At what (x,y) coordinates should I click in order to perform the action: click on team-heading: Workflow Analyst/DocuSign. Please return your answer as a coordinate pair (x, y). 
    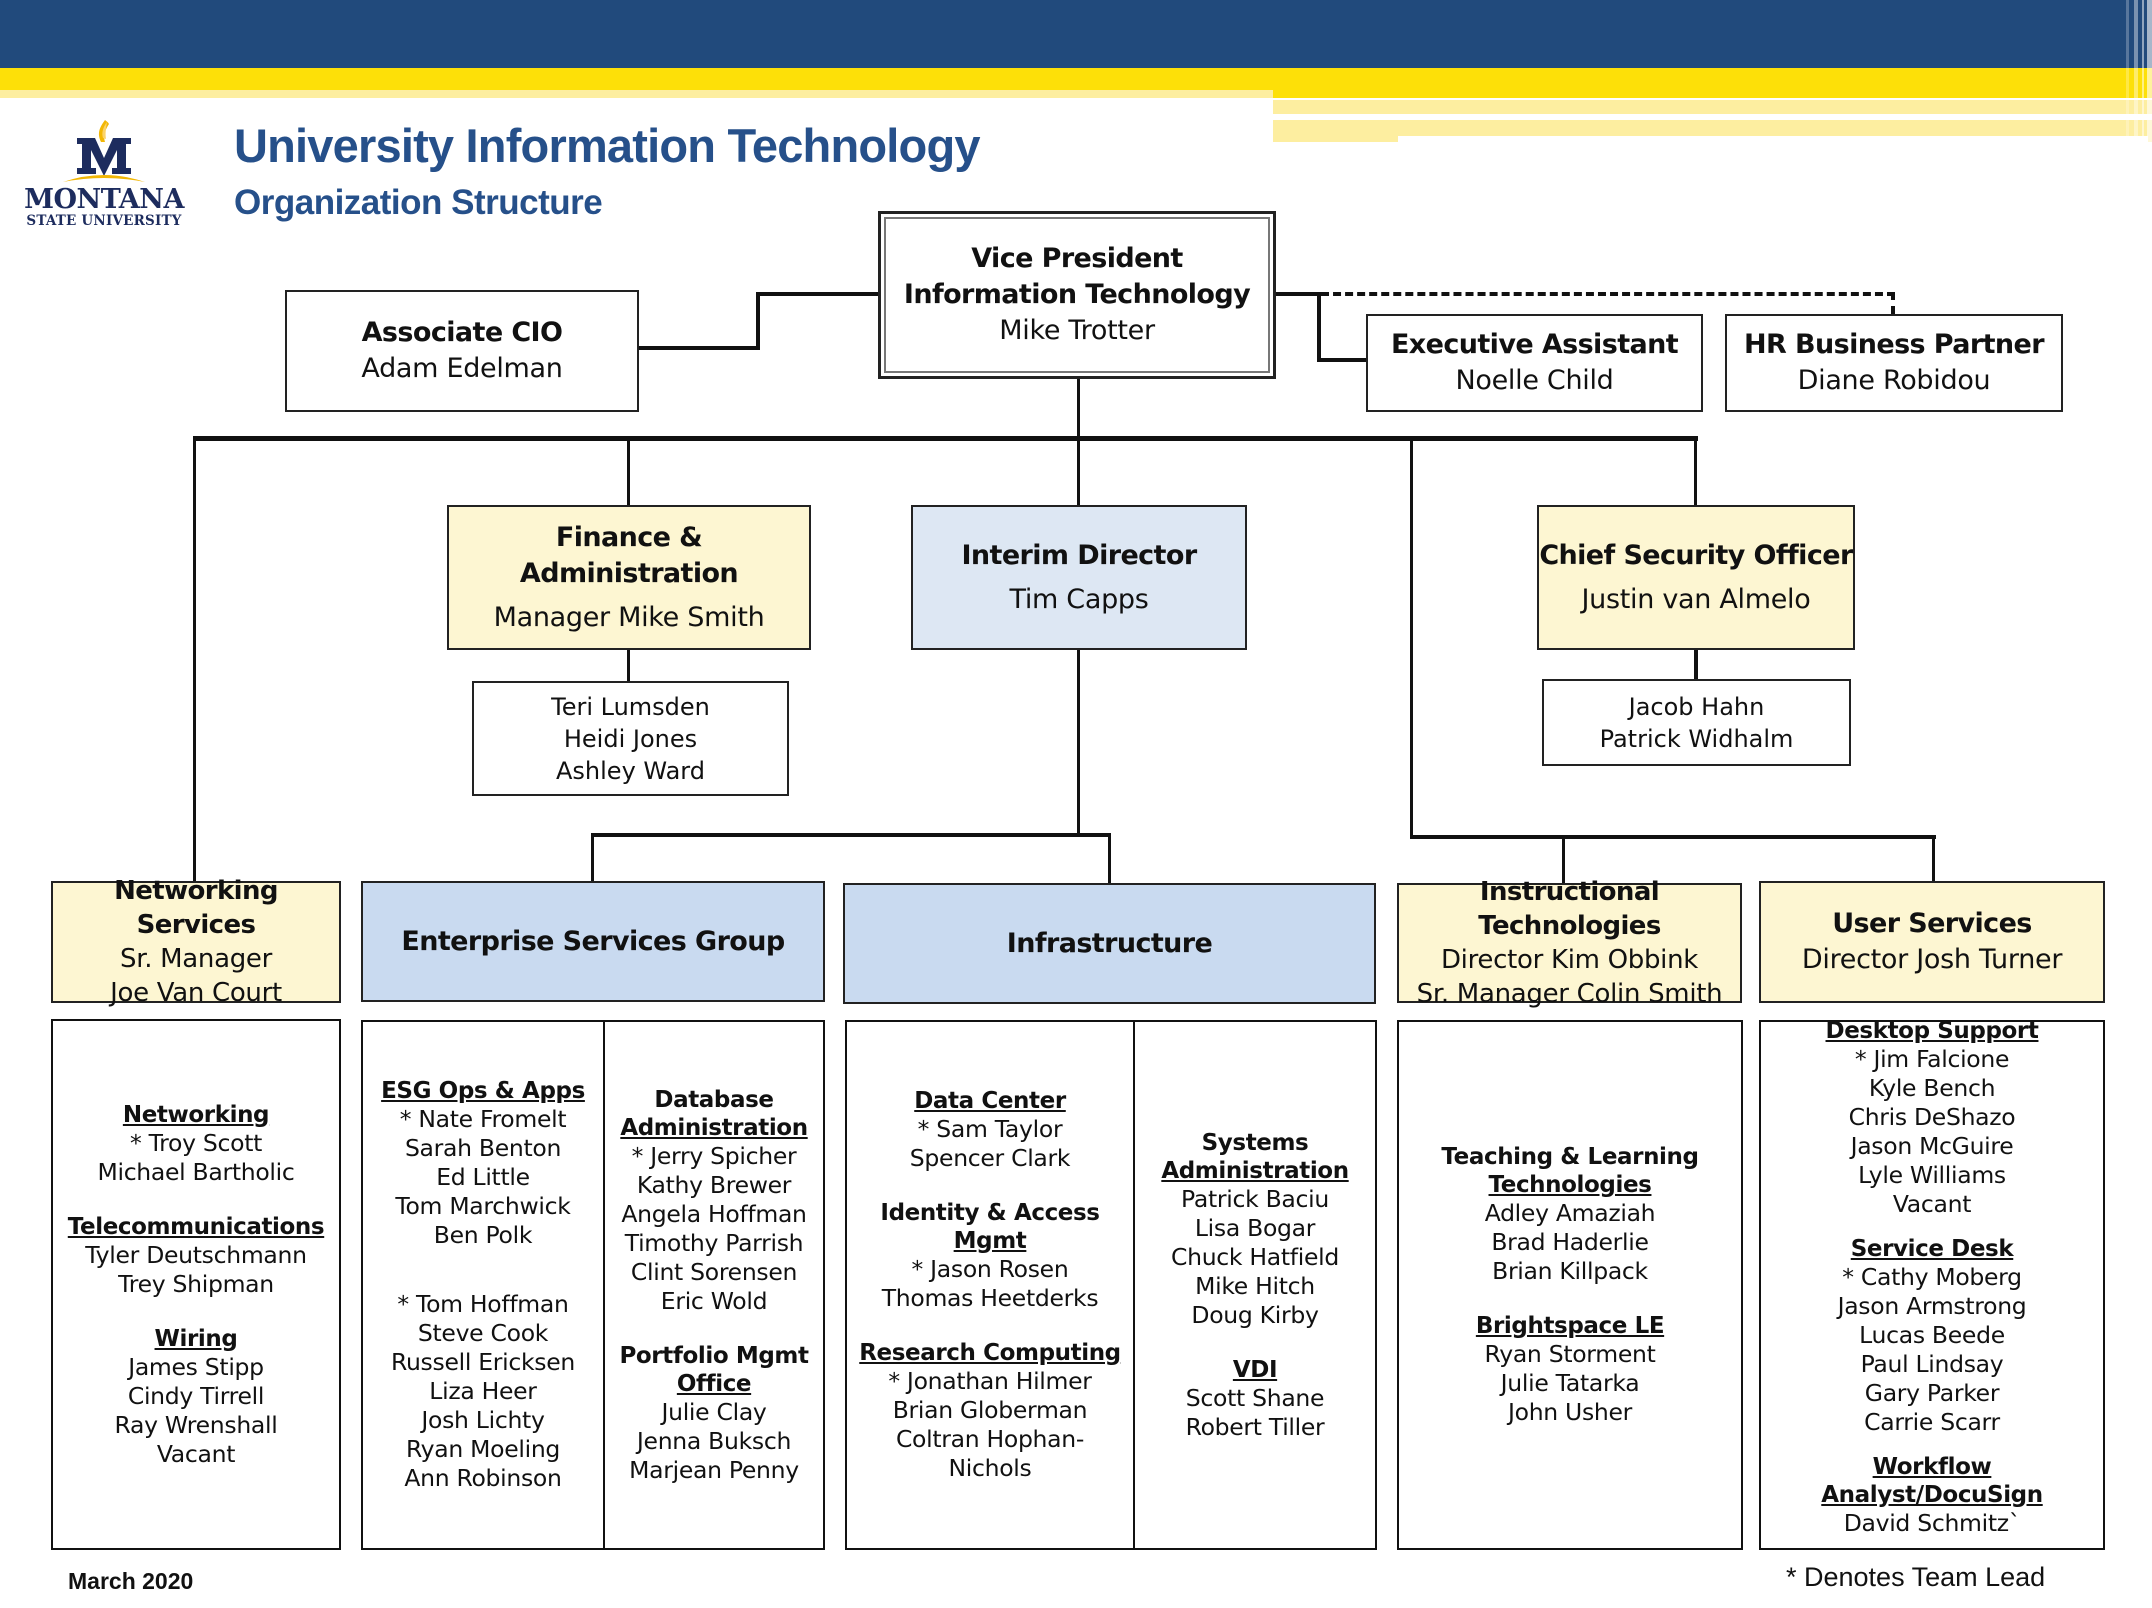
    Looking at the image, I should click on (1932, 1480).